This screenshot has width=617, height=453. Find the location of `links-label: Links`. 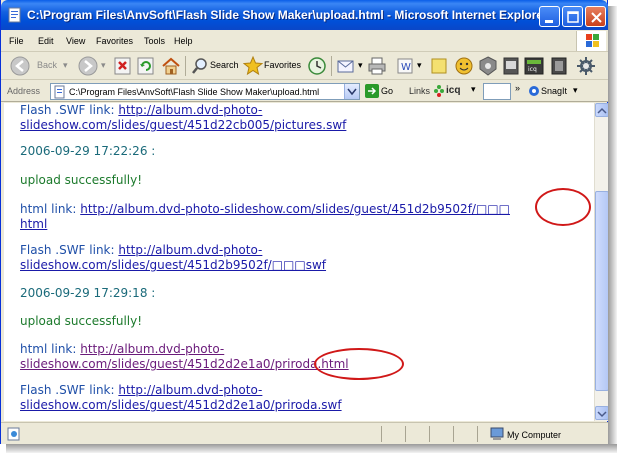

links-label: Links is located at coordinates (419, 91).